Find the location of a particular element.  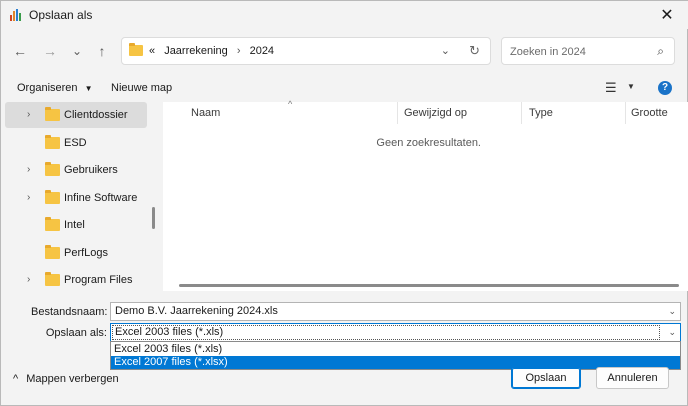

column-label: Grootte is located at coordinates (649, 113).